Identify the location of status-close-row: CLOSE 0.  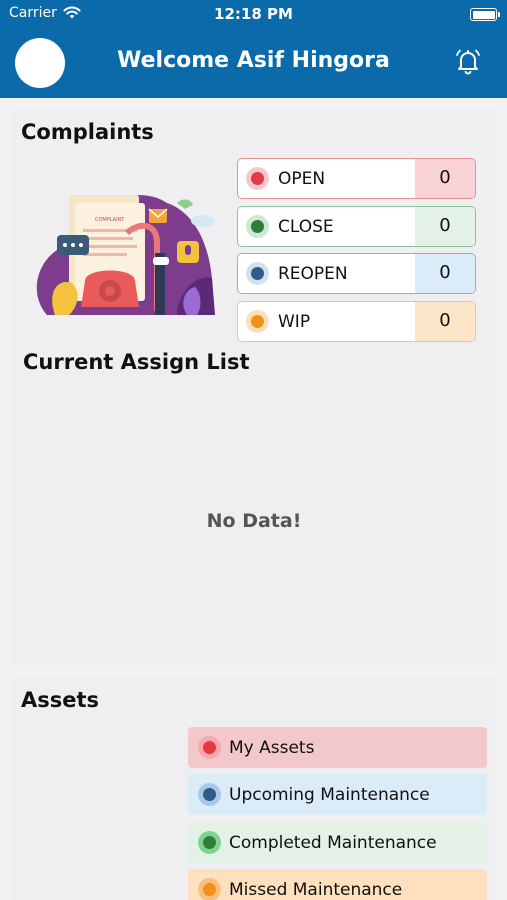
(356, 226).